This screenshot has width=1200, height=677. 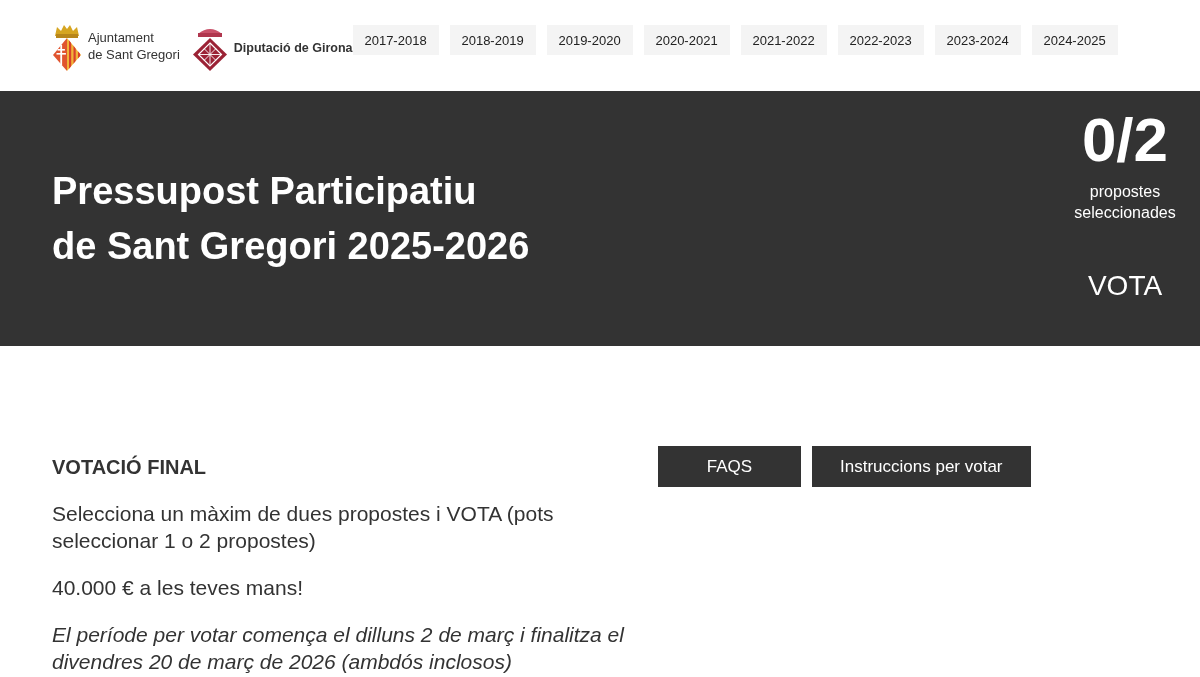 What do you see at coordinates (492, 40) in the screenshot?
I see `year-link: 2018-2019` at bounding box center [492, 40].